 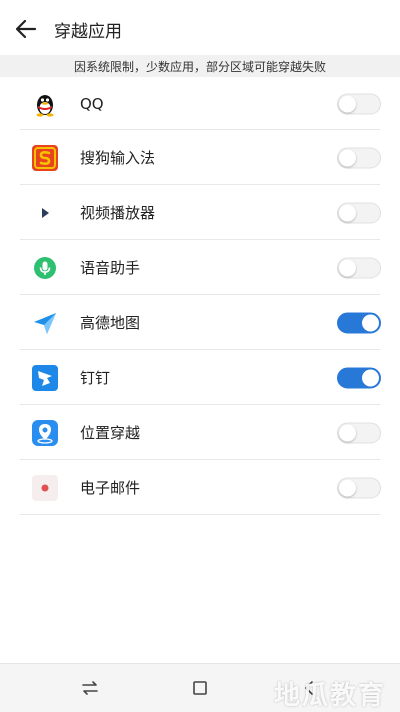 What do you see at coordinates (88, 31) in the screenshot?
I see `page-title: 穿越应用` at bounding box center [88, 31].